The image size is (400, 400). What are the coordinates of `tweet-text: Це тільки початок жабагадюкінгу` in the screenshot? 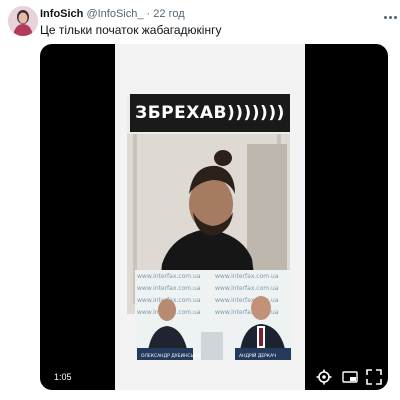 It's located at (131, 30).